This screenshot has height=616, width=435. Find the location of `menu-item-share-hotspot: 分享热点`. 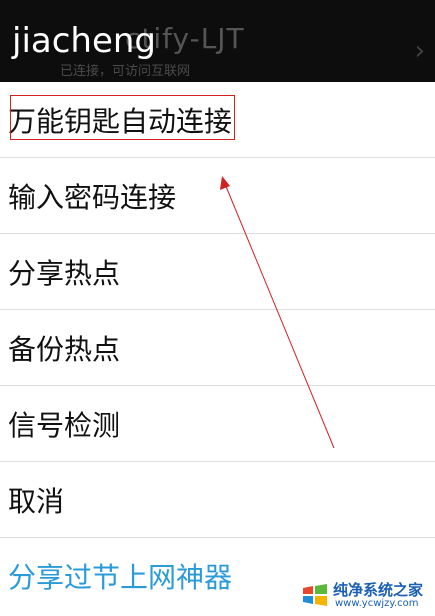

menu-item-share-hotspot: 分享热点 is located at coordinates (217, 272).